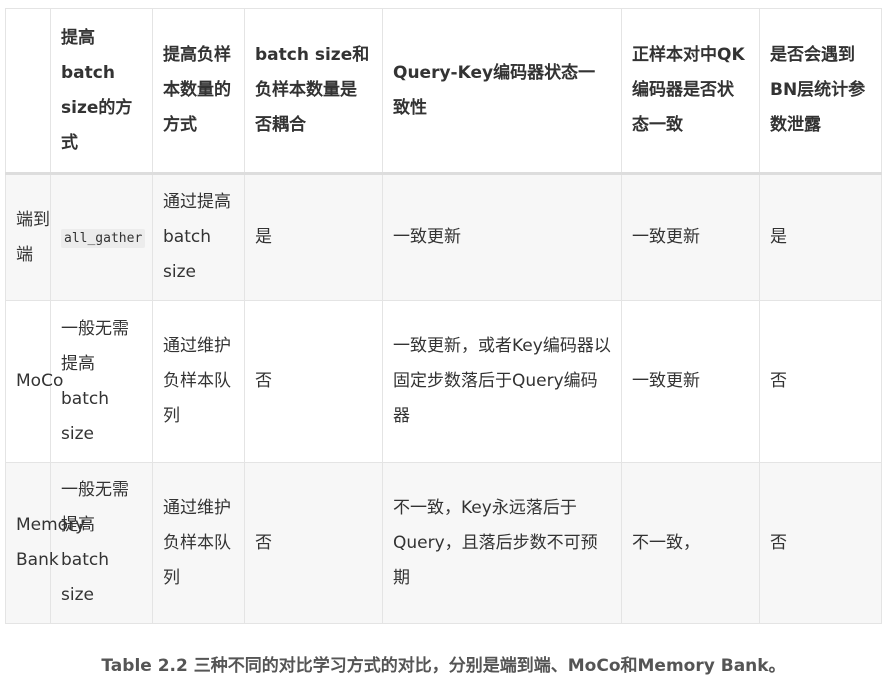  Describe the element at coordinates (28, 91) in the screenshot. I see `header-cell-empty` at that location.